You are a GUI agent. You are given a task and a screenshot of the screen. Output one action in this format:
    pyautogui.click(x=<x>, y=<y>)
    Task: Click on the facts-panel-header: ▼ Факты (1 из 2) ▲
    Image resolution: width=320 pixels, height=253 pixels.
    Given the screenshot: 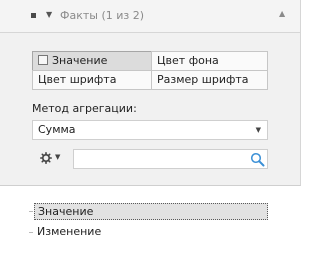 What is the action you would take?
    pyautogui.click(x=150, y=16)
    